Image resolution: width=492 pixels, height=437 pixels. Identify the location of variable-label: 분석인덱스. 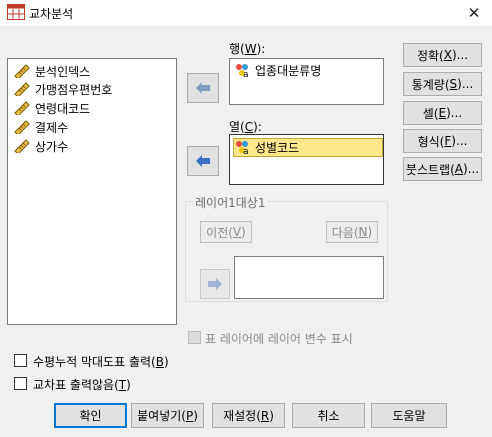
(63, 71).